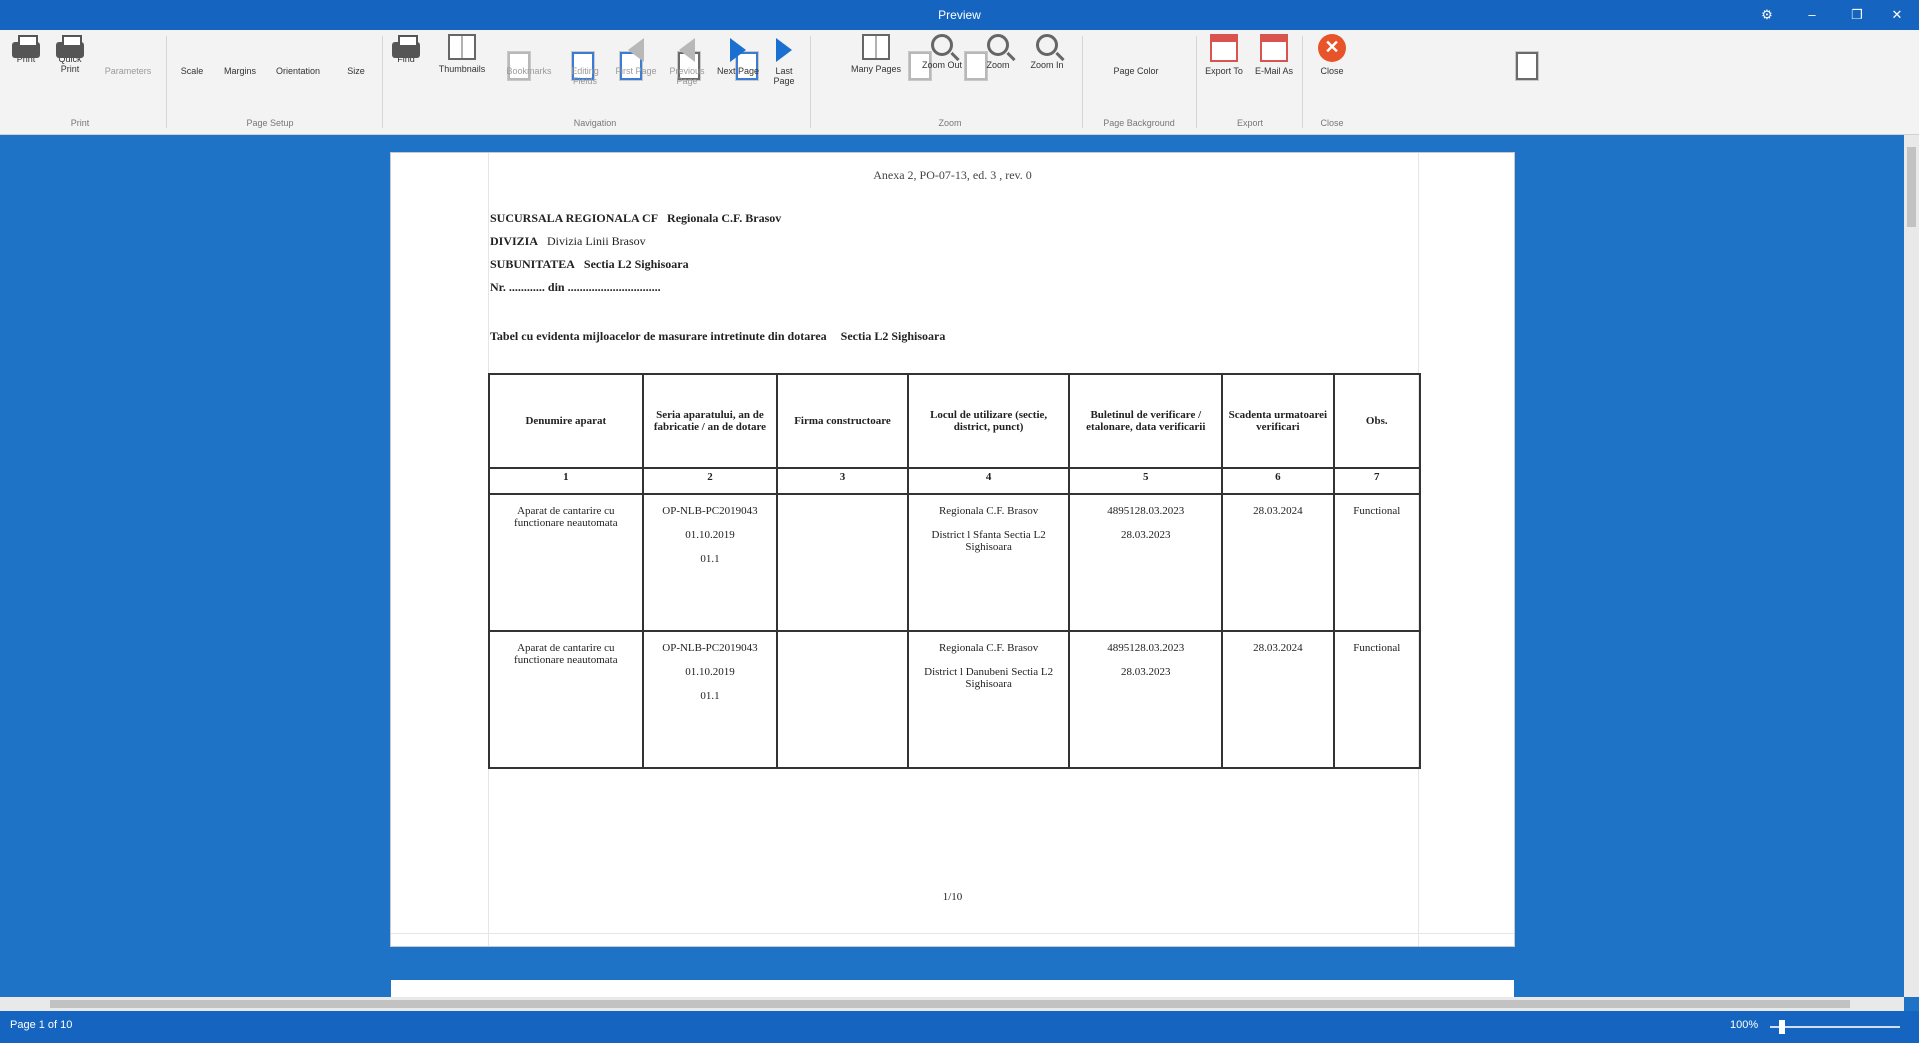 Image resolution: width=1919 pixels, height=1043 pixels. What do you see at coordinates (710, 696) in the screenshot?
I see `cell-line: 01.1` at bounding box center [710, 696].